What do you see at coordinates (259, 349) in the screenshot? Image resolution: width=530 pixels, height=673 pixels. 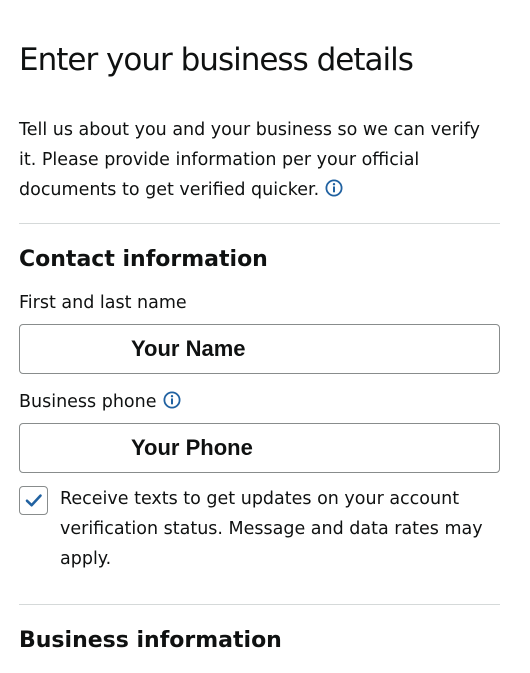 I see `name-field` at bounding box center [259, 349].